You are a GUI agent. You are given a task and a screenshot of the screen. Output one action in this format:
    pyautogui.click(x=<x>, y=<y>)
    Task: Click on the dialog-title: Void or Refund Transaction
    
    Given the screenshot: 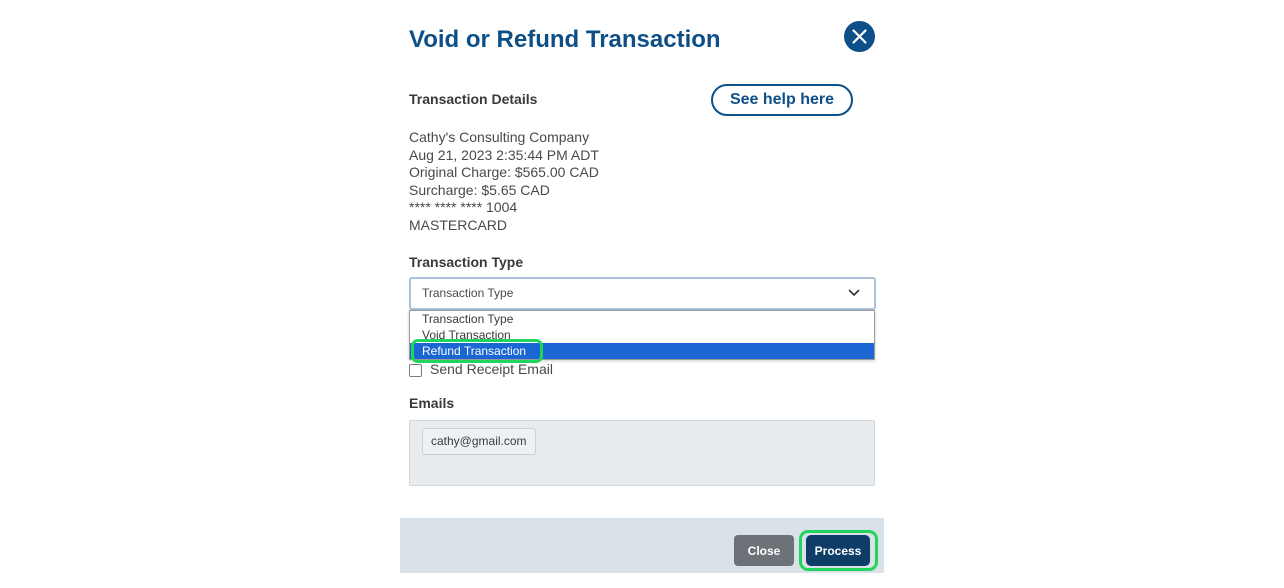 What is the action you would take?
    pyautogui.click(x=565, y=39)
    